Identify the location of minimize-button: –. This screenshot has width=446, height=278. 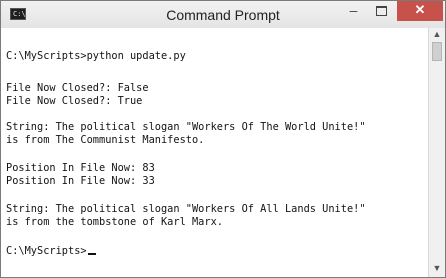
(353, 11).